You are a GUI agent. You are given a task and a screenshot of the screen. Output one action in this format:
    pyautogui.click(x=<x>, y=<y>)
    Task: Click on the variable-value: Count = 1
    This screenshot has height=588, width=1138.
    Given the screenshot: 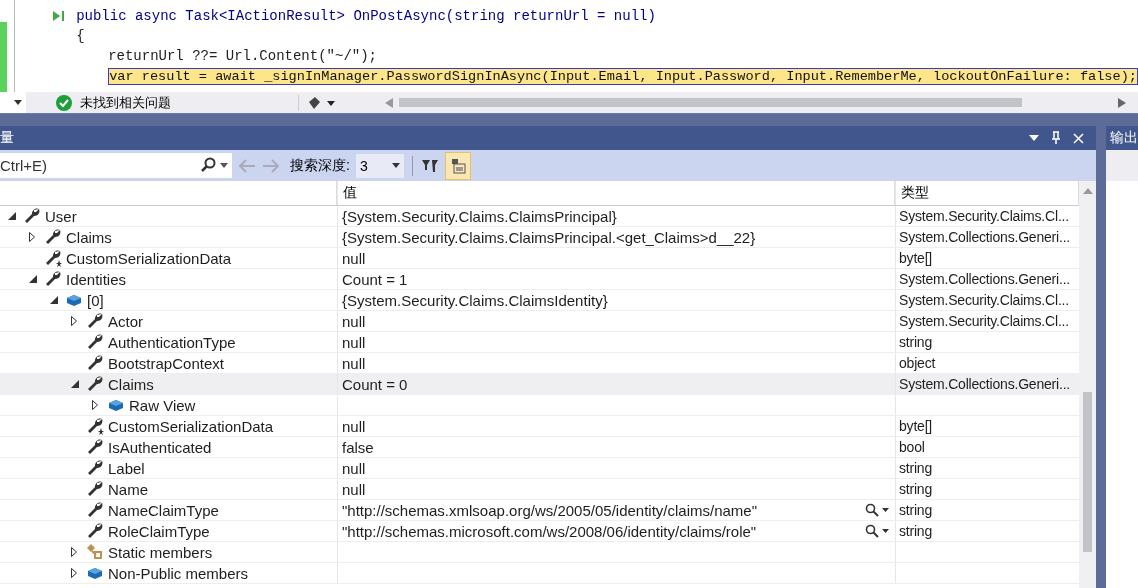 What is the action you would take?
    pyautogui.click(x=375, y=279)
    